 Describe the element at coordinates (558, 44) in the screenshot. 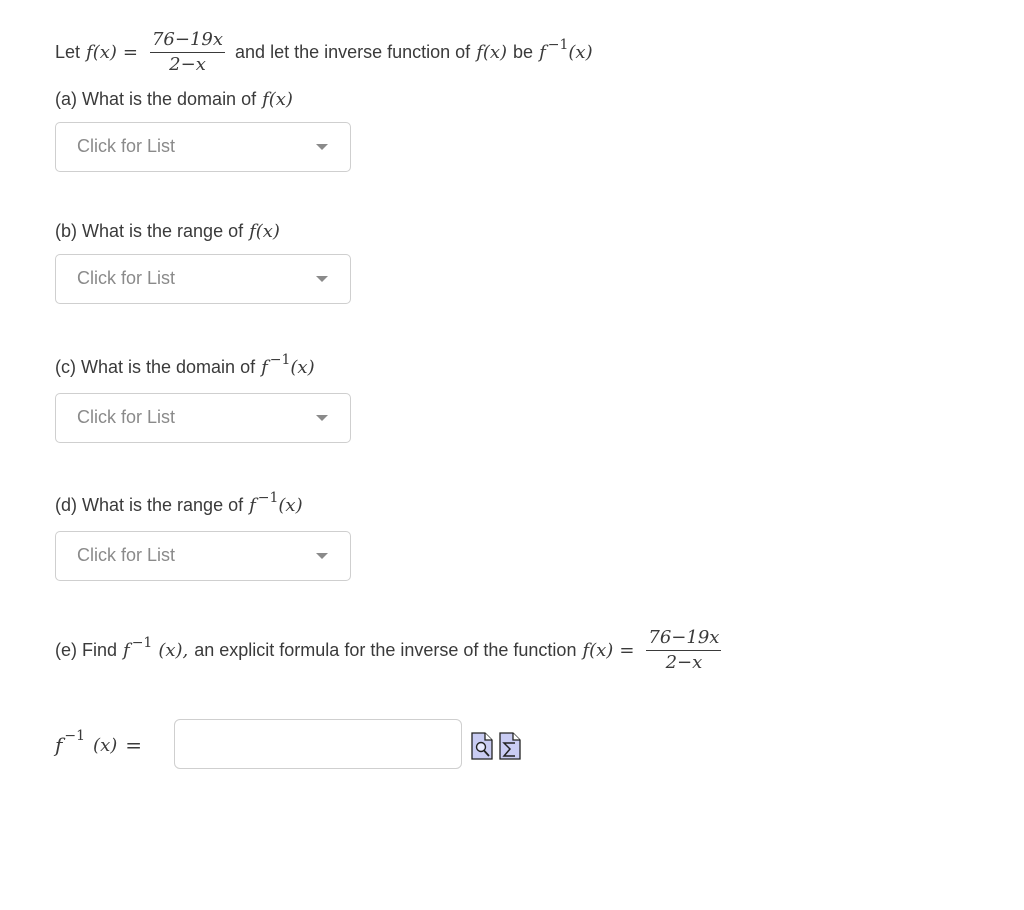

I see `intro-finv-sup: −1` at that location.